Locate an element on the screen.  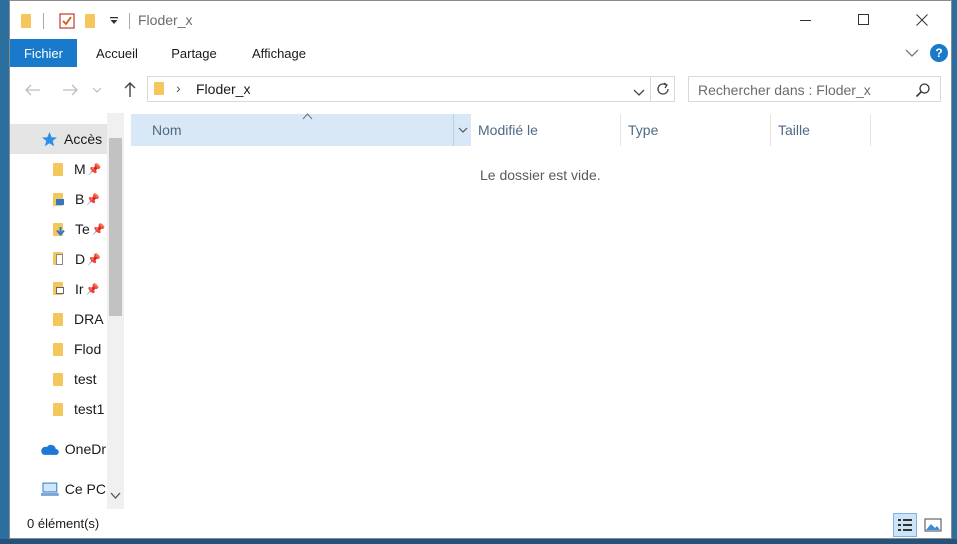
nav-item-folder: DRA is located at coordinates (58, 319).